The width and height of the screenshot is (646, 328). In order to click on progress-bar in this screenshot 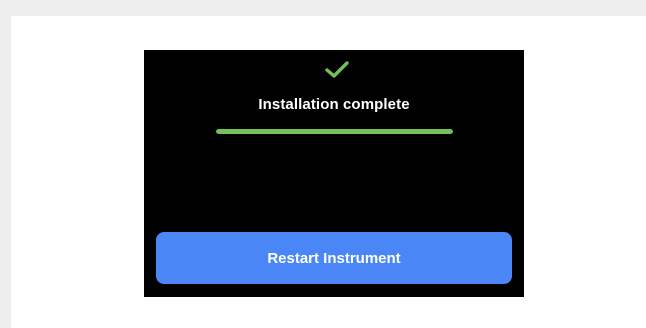, I will do `click(334, 131)`.